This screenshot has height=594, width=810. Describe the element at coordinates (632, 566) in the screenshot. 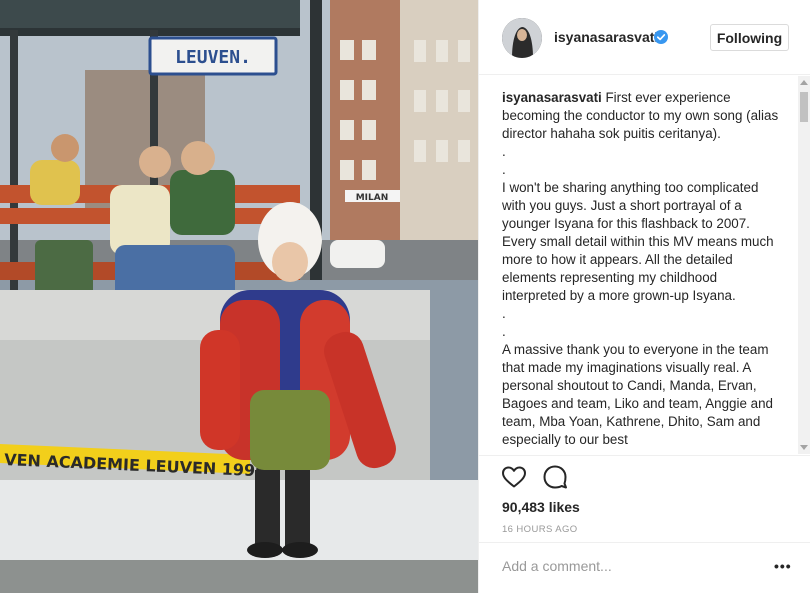

I see `comment-input` at that location.